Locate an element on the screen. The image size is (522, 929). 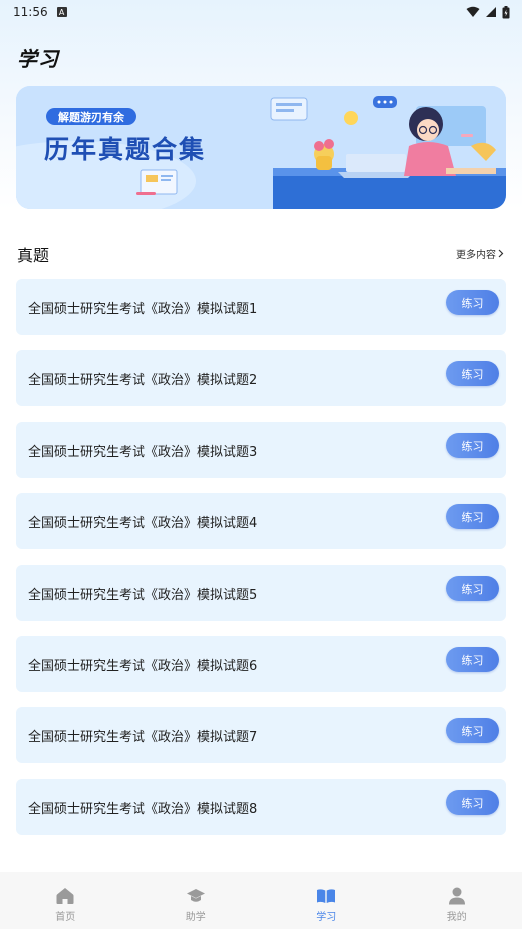
item-title: 全国硕士研究生考试《政治》模拟试题1 is located at coordinates (143, 309).